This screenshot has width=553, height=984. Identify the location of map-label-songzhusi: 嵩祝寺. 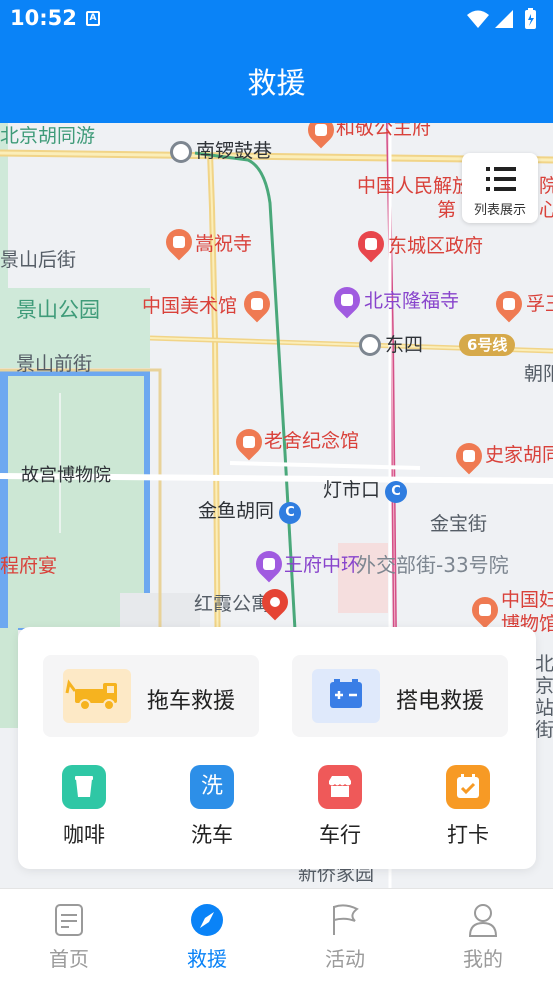
(224, 244).